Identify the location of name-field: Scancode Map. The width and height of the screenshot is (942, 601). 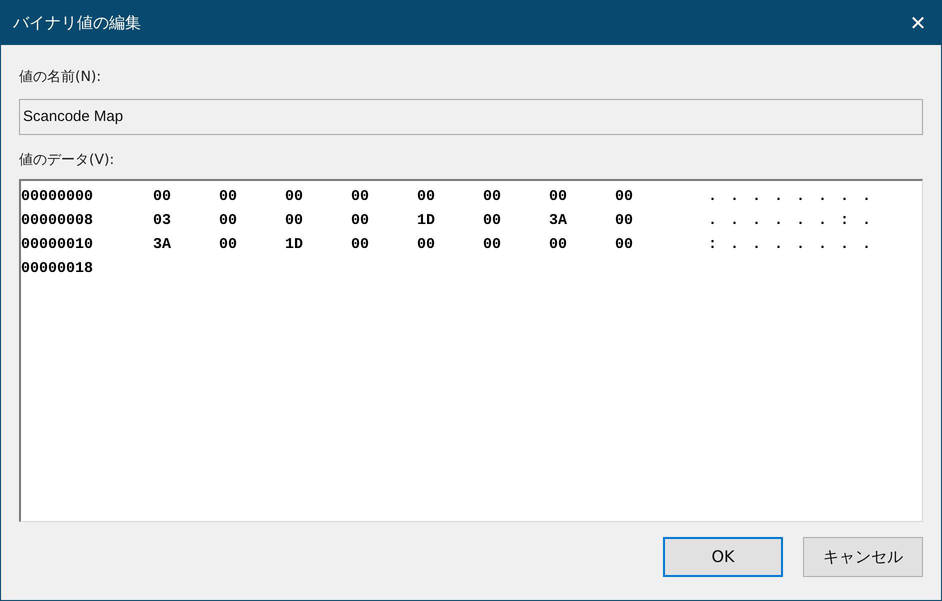
(471, 117).